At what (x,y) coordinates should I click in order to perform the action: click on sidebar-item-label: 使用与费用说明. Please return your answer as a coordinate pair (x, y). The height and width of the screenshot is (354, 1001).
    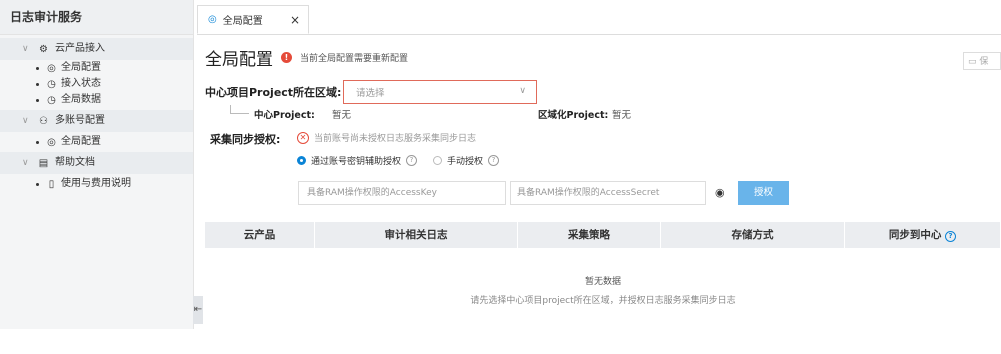
    Looking at the image, I should click on (96, 183).